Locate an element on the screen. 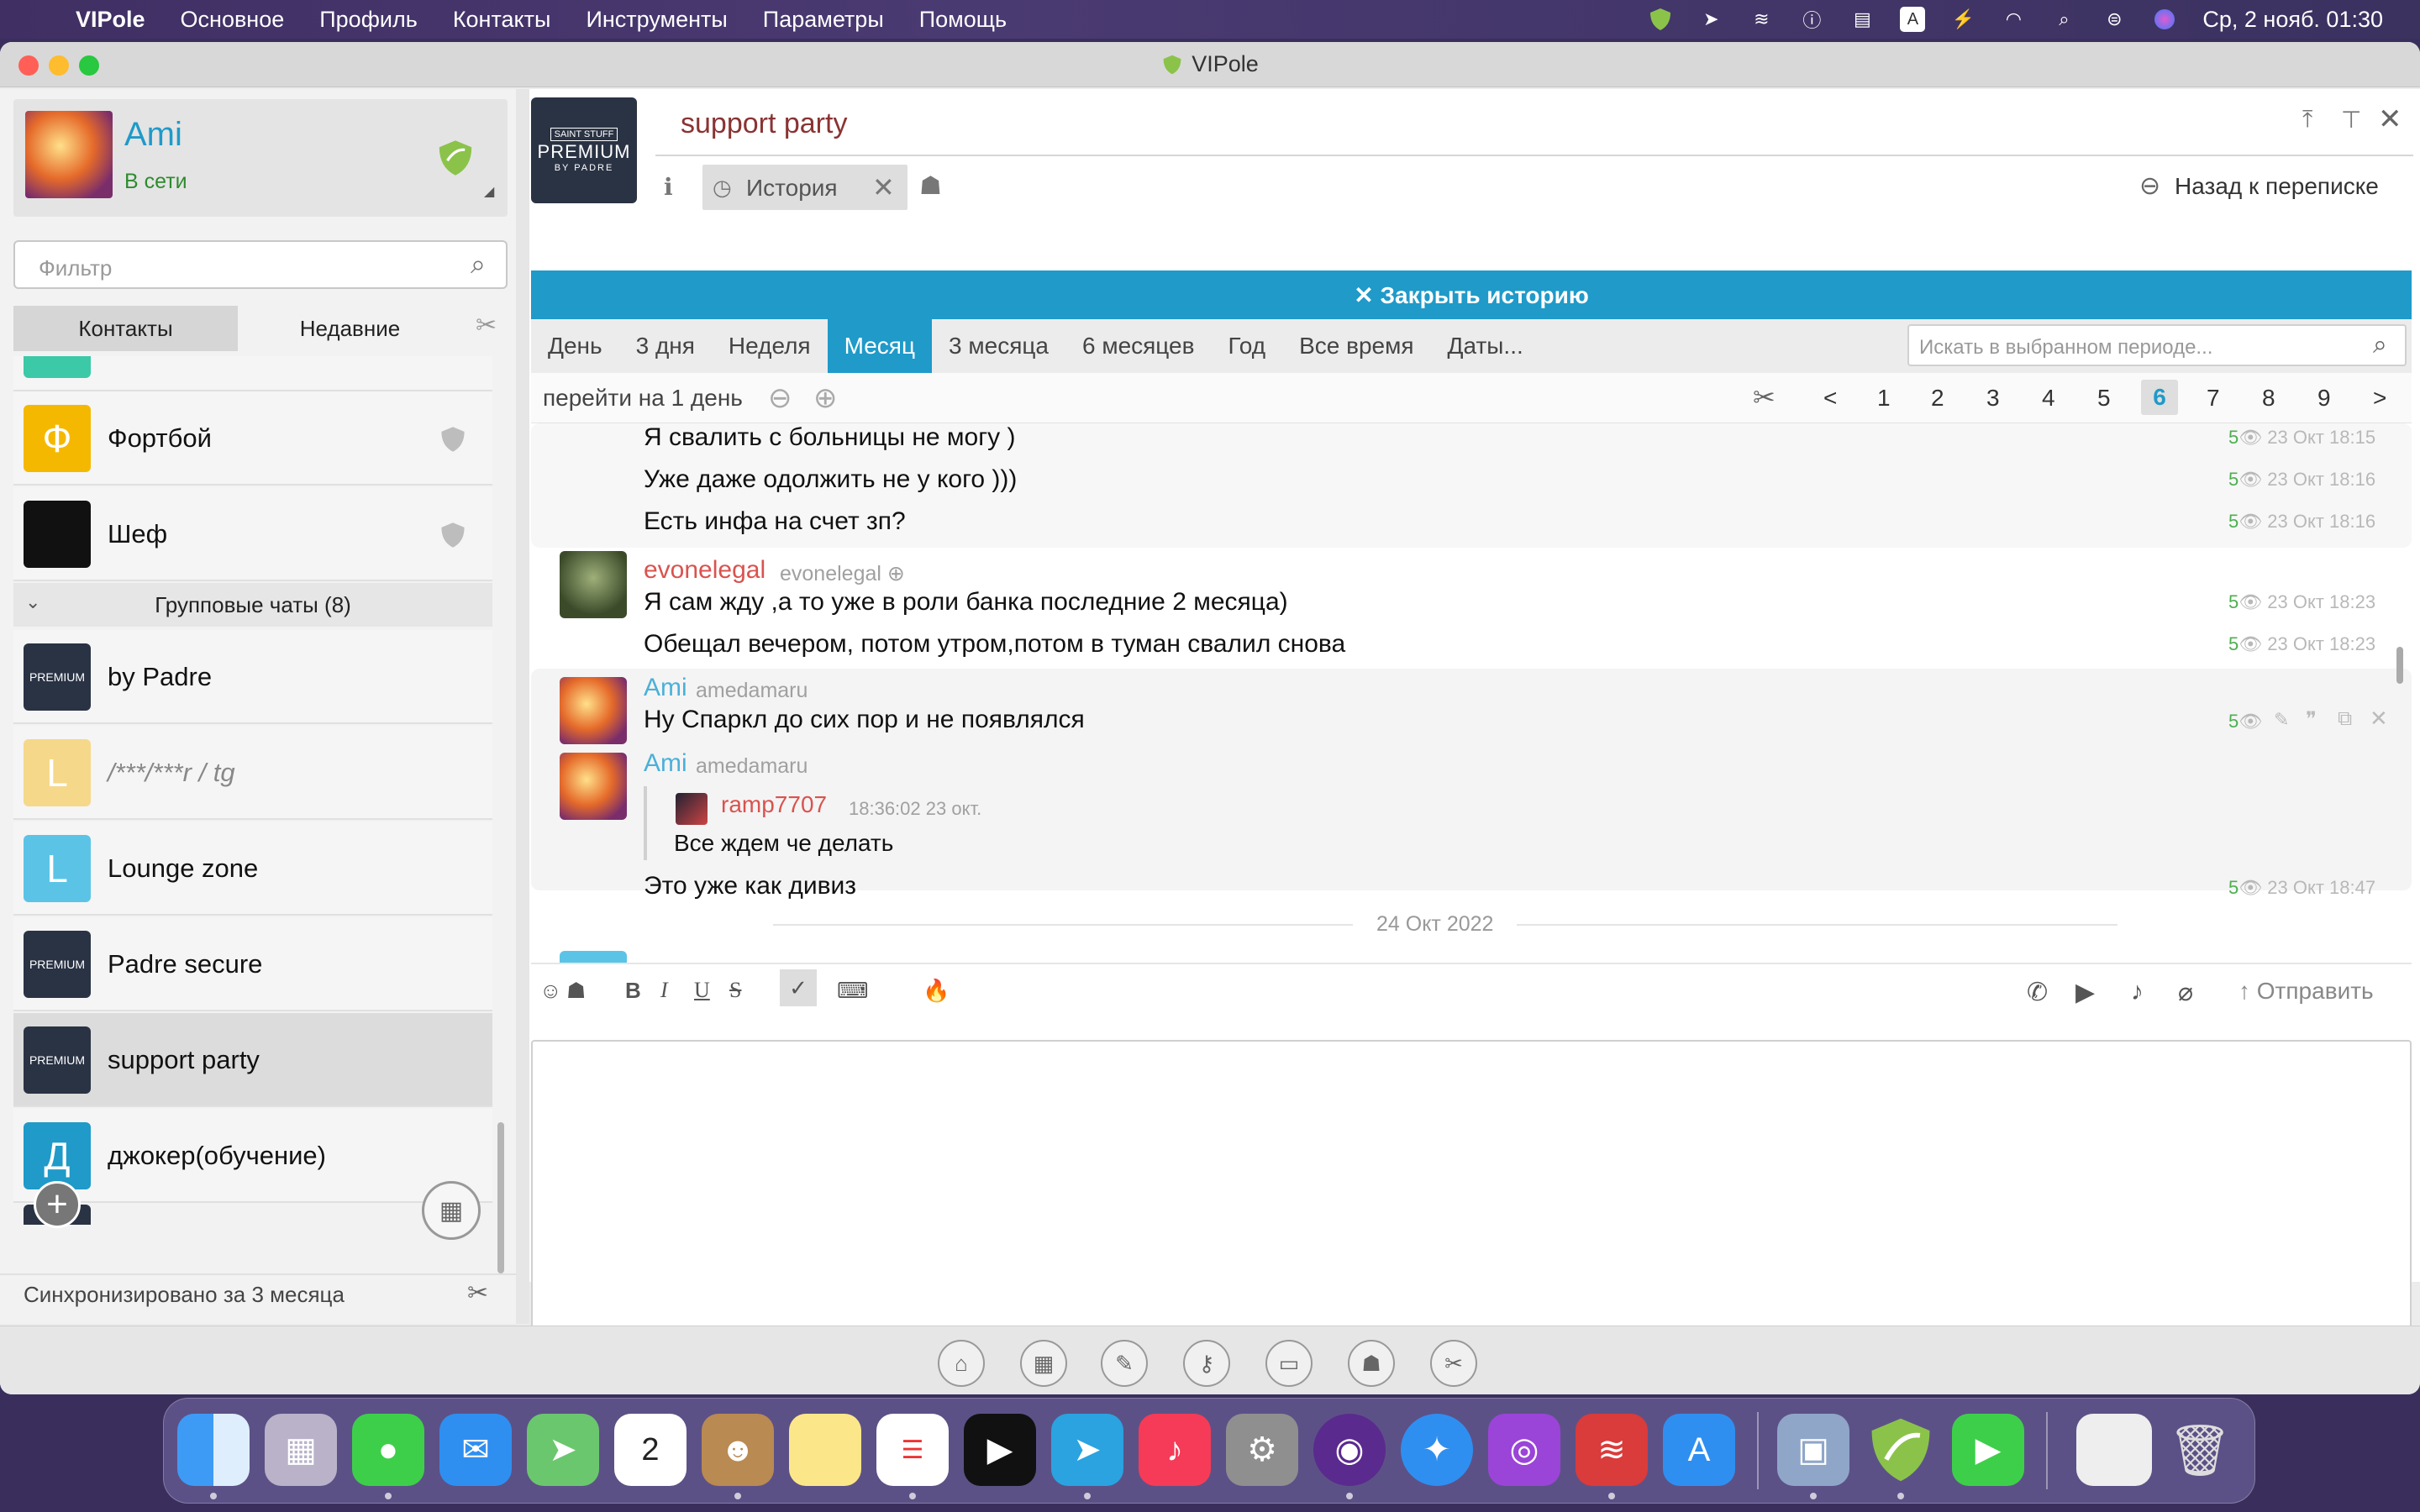 This screenshot has height=1512, width=2420. page-4: 4 is located at coordinates (2048, 398).